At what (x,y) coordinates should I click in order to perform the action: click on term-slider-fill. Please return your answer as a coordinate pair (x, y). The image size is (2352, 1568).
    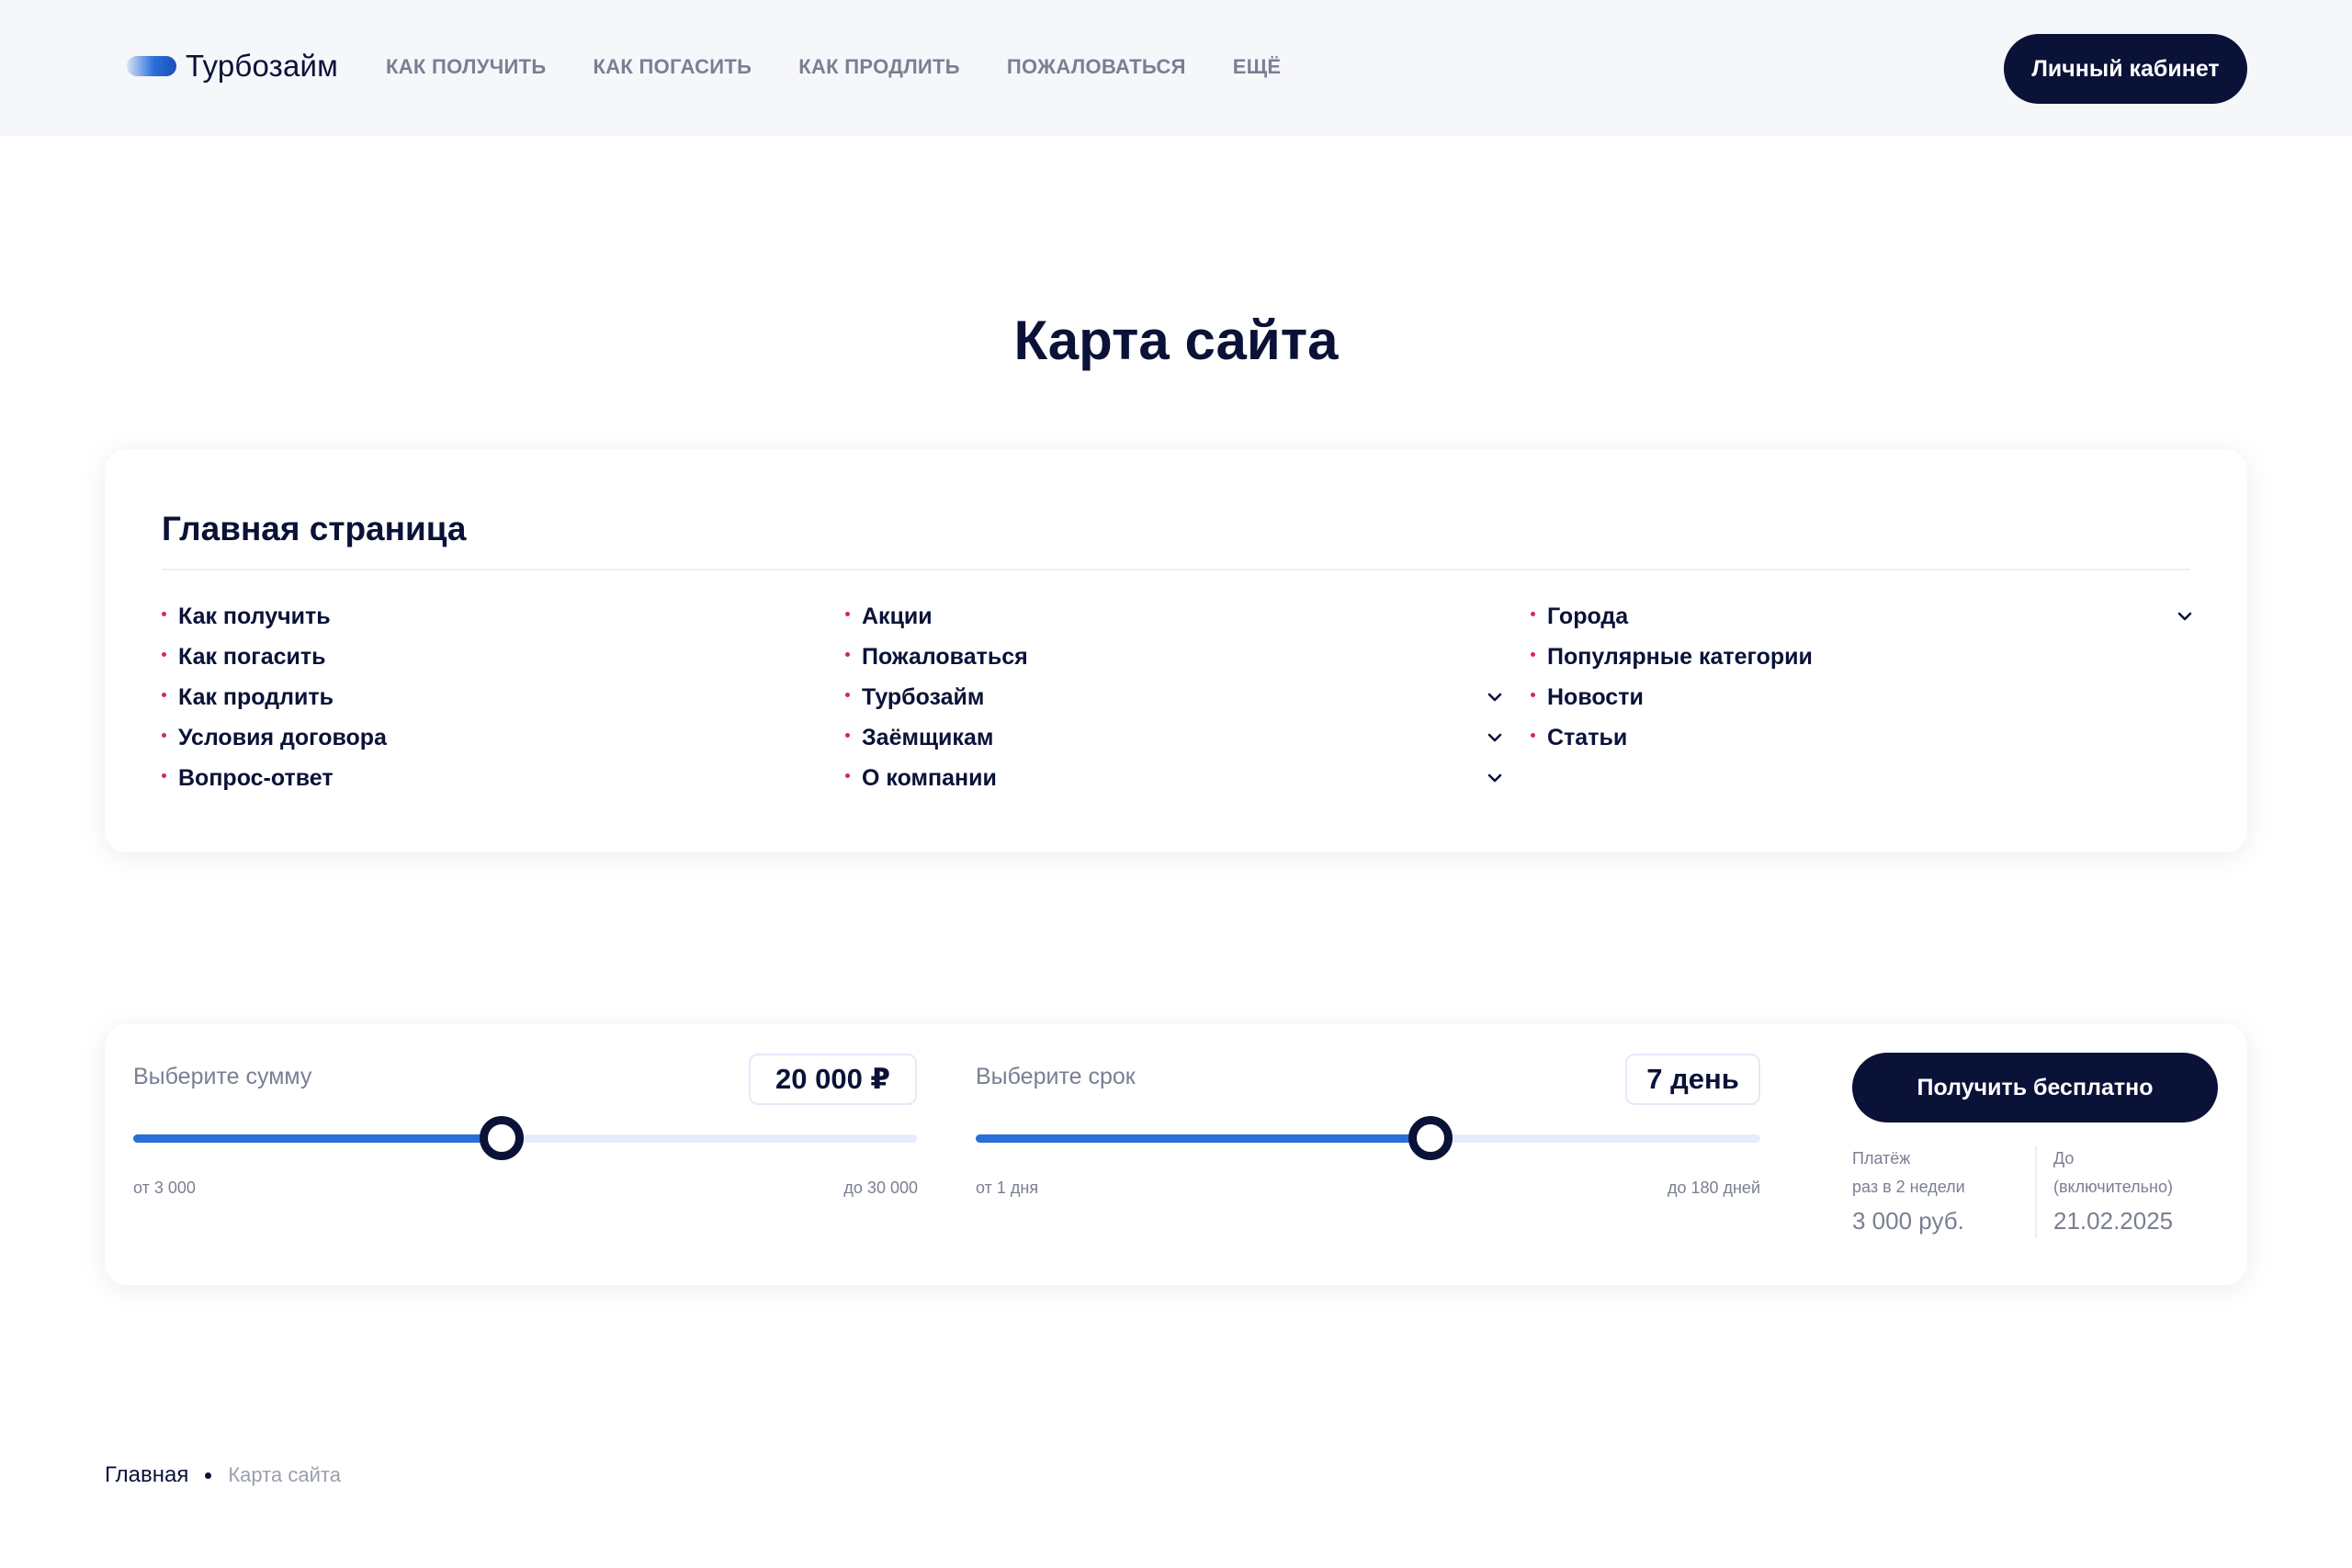
    Looking at the image, I should click on (1203, 1138).